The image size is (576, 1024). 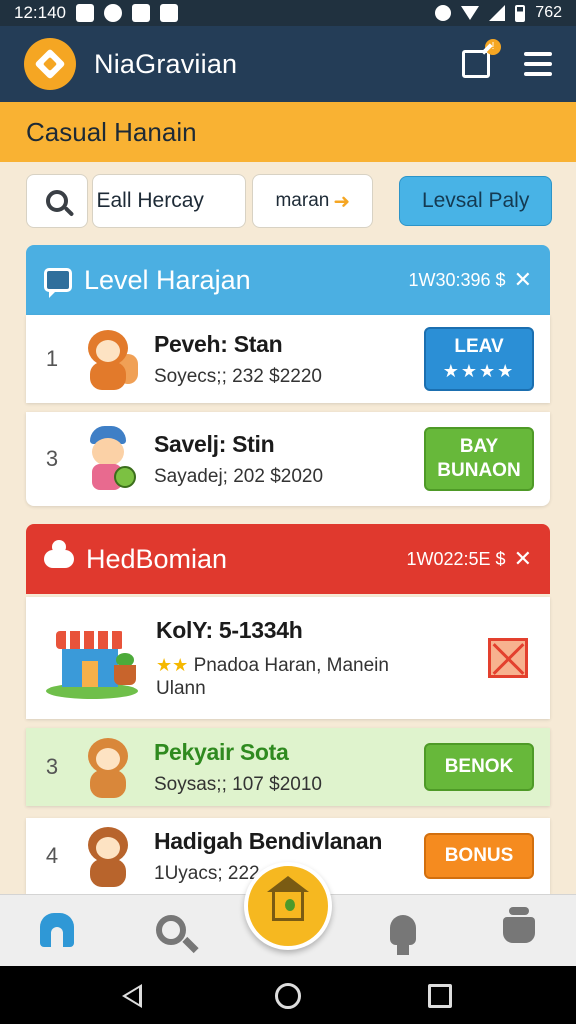 What do you see at coordinates (94, 658) in the screenshot?
I see `house-icon` at bounding box center [94, 658].